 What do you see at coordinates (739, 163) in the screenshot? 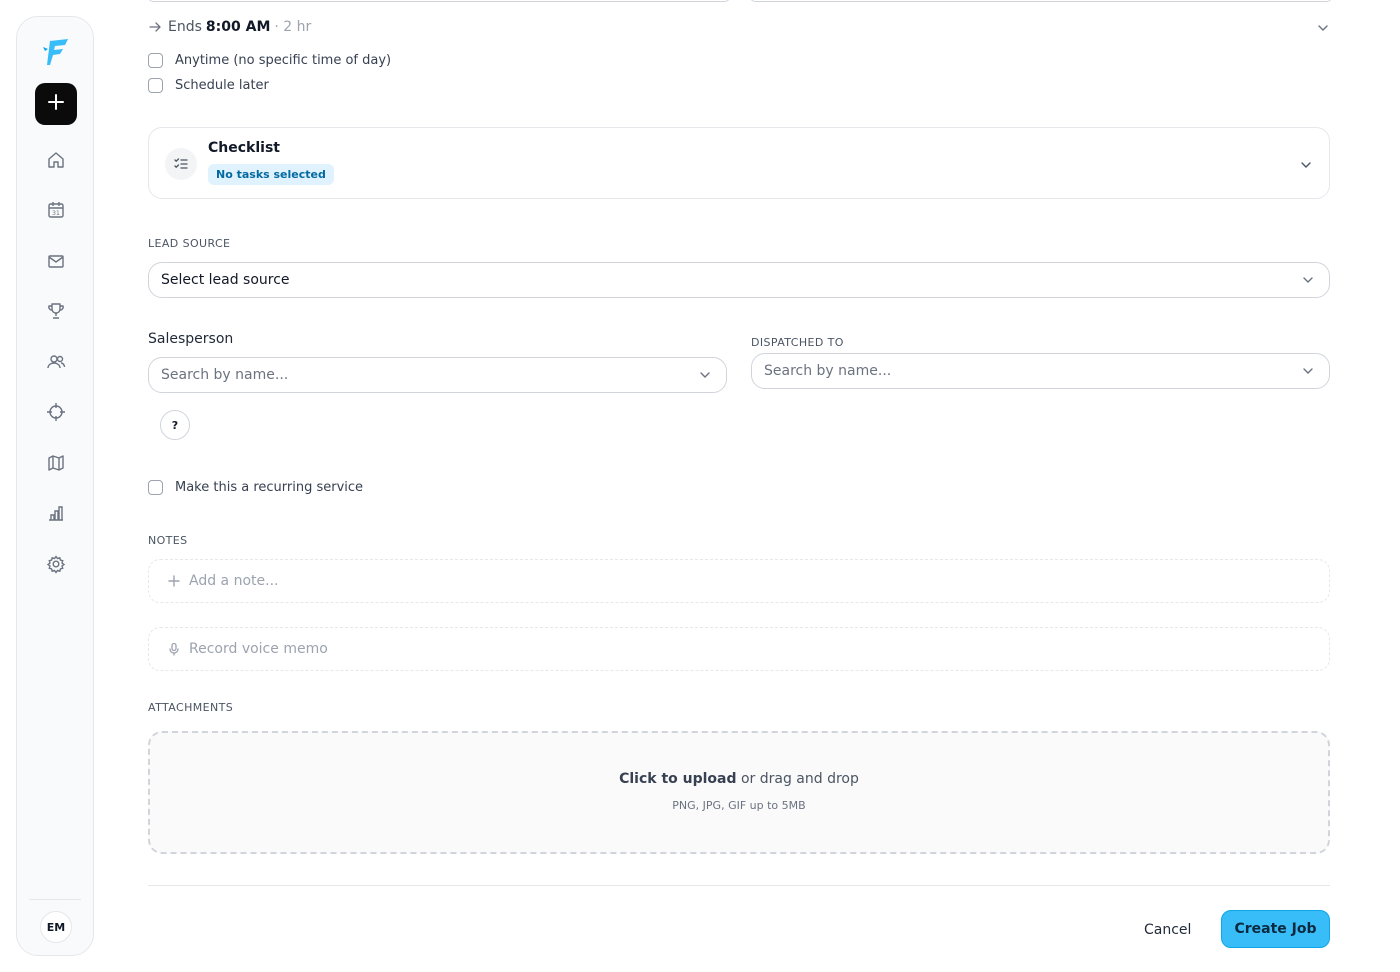
I see `checklist-card: Checklist No tasks selected` at bounding box center [739, 163].